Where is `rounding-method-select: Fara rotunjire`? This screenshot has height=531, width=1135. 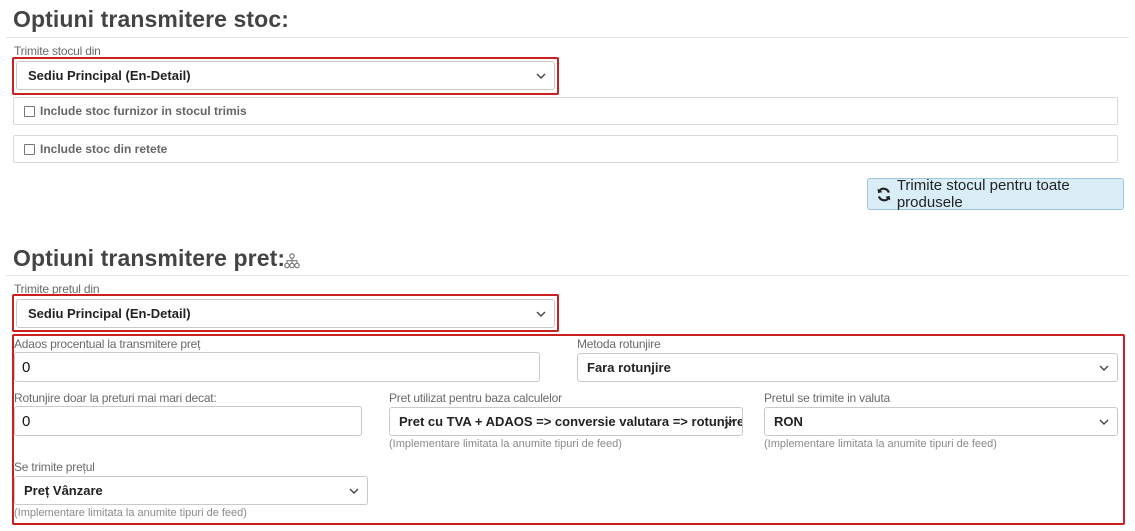 rounding-method-select: Fara rotunjire is located at coordinates (847, 367).